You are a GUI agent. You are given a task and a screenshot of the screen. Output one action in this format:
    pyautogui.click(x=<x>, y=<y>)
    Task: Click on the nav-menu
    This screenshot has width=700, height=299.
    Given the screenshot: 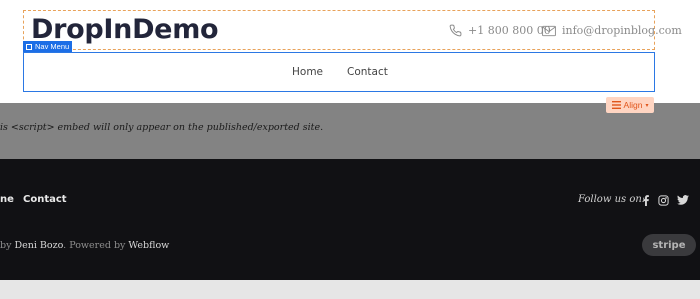 What is the action you would take?
    pyautogui.click(x=339, y=72)
    